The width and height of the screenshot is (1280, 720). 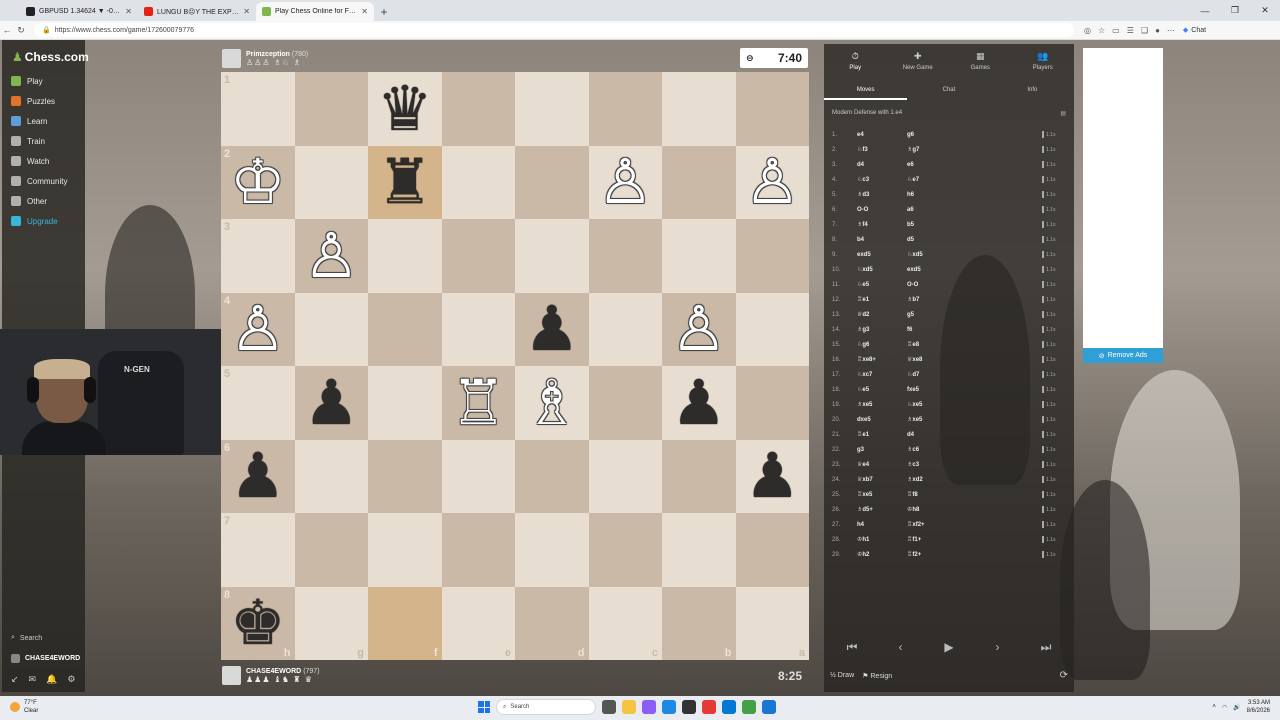 I want to click on square-d6, so click(x=552, y=476).